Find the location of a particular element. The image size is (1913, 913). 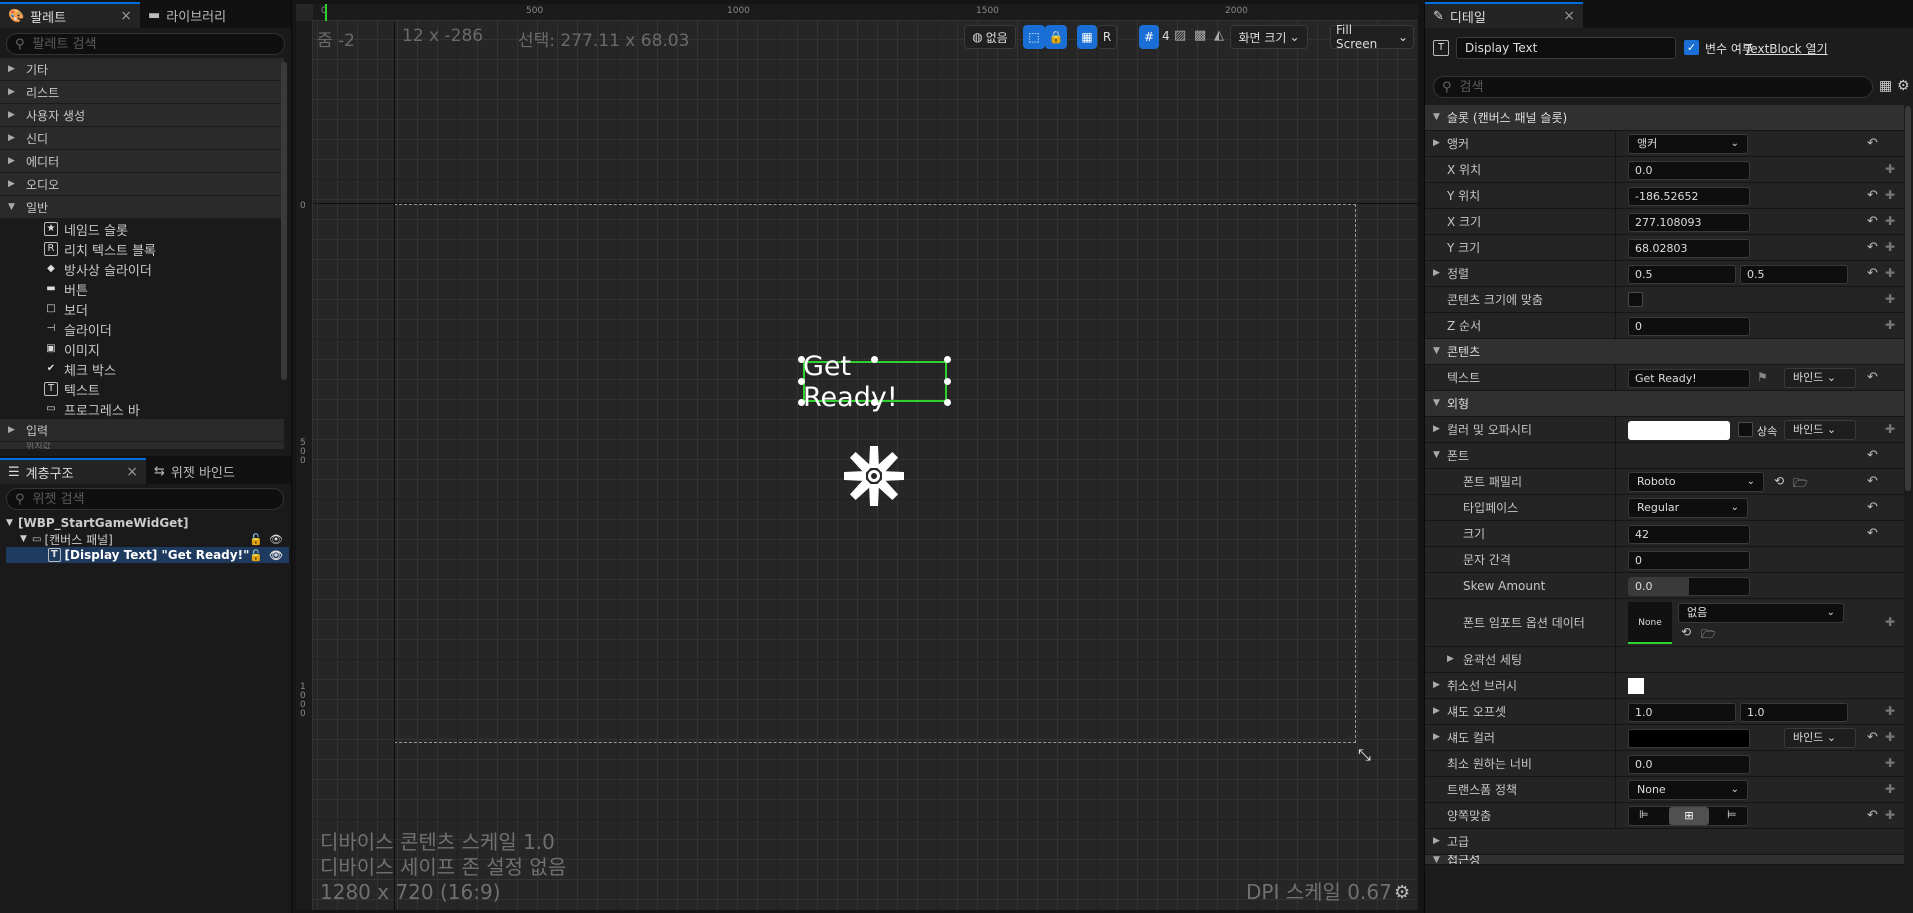

palette-item: T 텍스트 is located at coordinates (142, 389).